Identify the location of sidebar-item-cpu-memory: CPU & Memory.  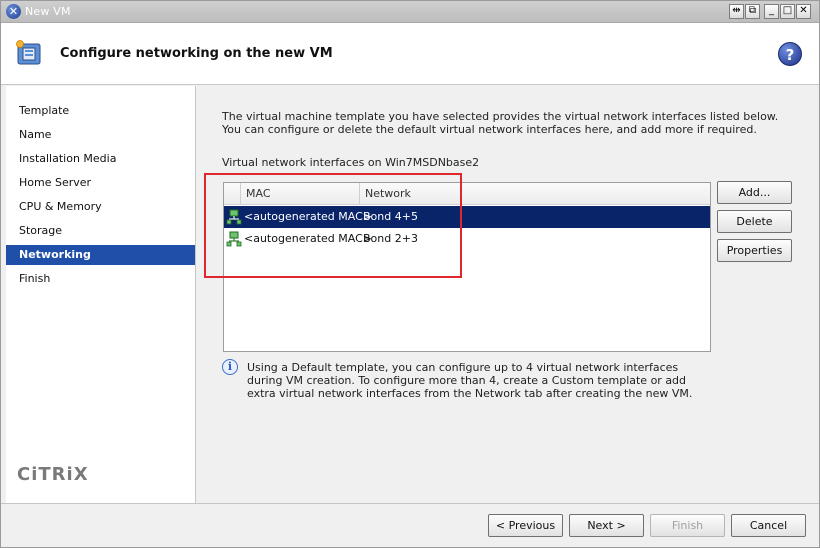
(100, 207).